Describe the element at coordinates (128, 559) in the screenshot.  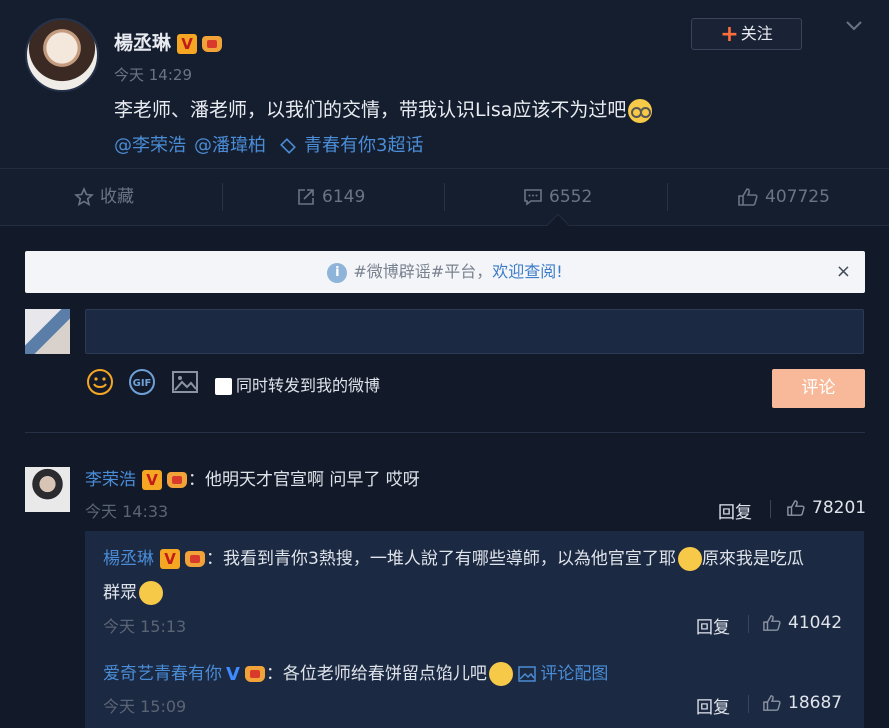
I see `replier-name: 楊丞琳` at that location.